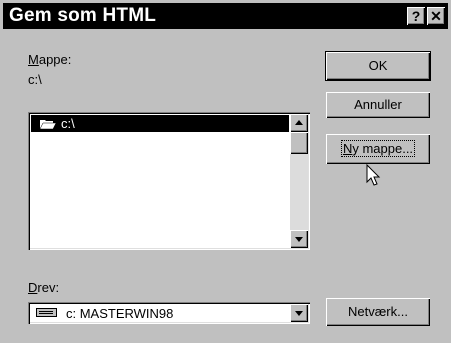 The height and width of the screenshot is (343, 451). Describe the element at coordinates (299, 181) in the screenshot. I see `vertical-scrollbar` at that location.